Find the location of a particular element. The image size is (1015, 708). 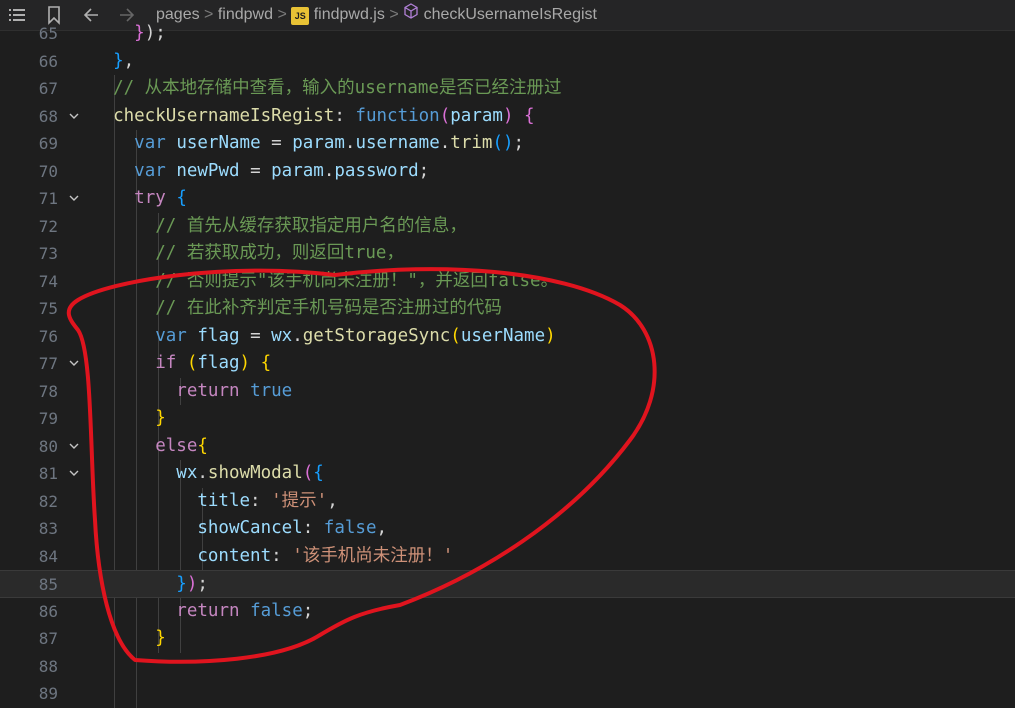

code-line: 69 var userName = param.username.trim(); is located at coordinates (507, 144).